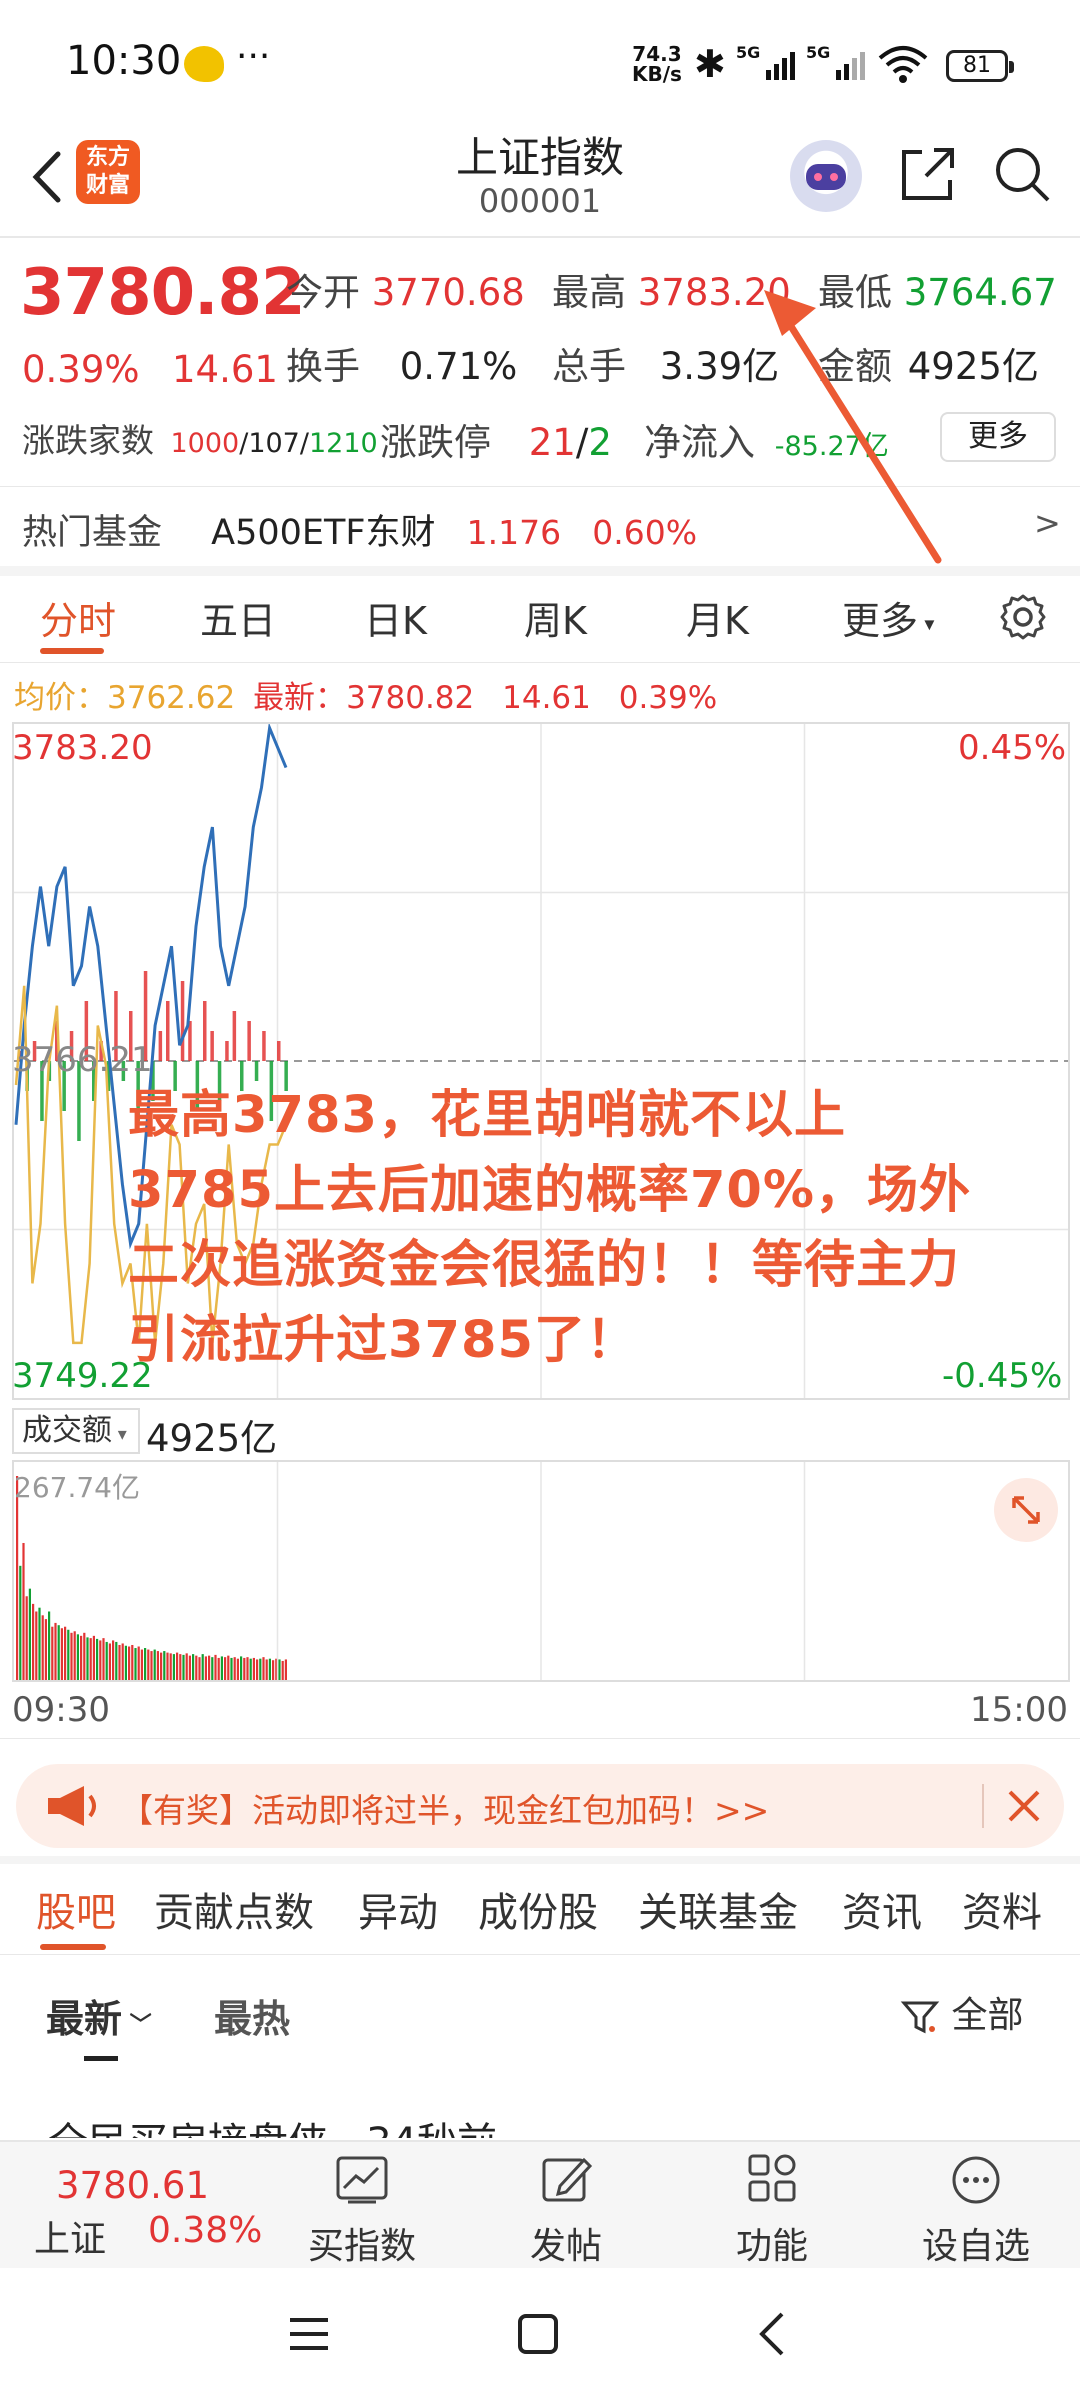  What do you see at coordinates (772, 2210) in the screenshot?
I see `nav-functions: 功能` at bounding box center [772, 2210].